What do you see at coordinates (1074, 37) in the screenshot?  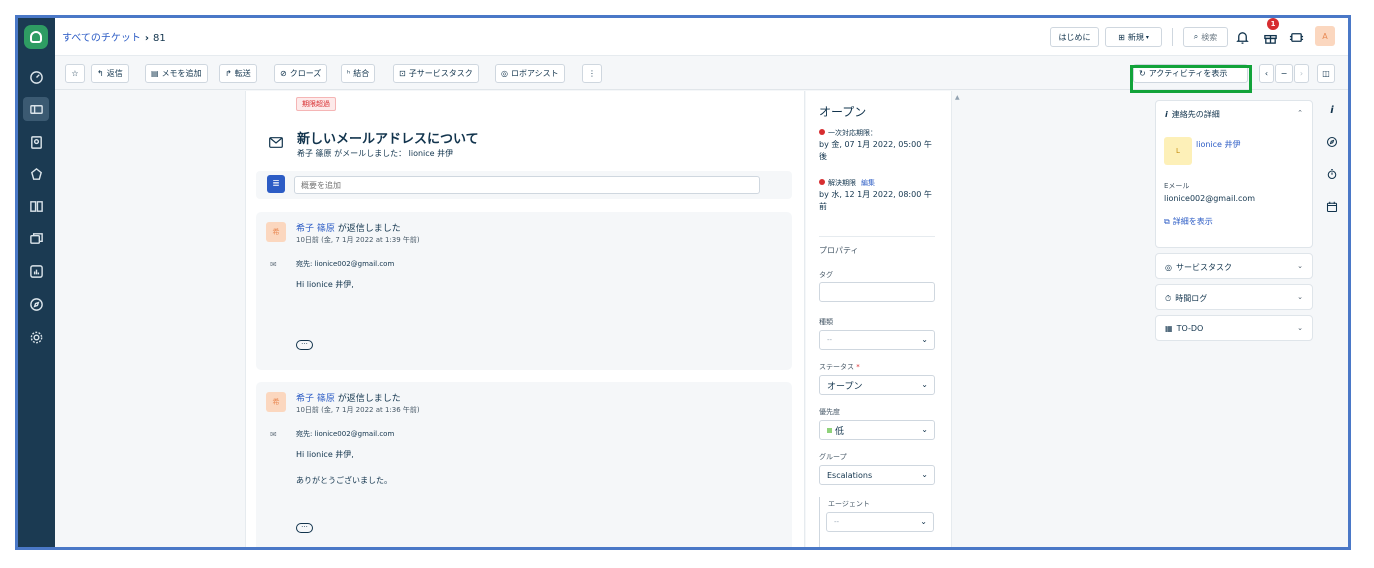 I see `getting-started-button: はじめに` at bounding box center [1074, 37].